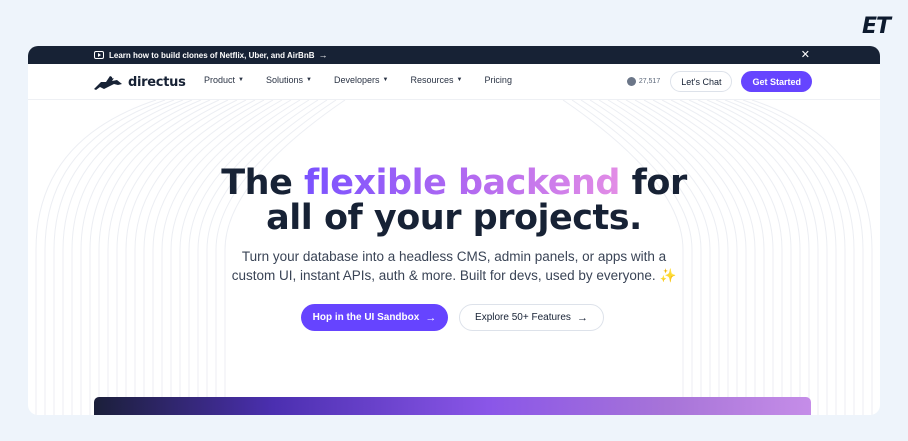 The height and width of the screenshot is (441, 908). I want to click on explore-features-button: Explore 50+ Features →, so click(531, 317).